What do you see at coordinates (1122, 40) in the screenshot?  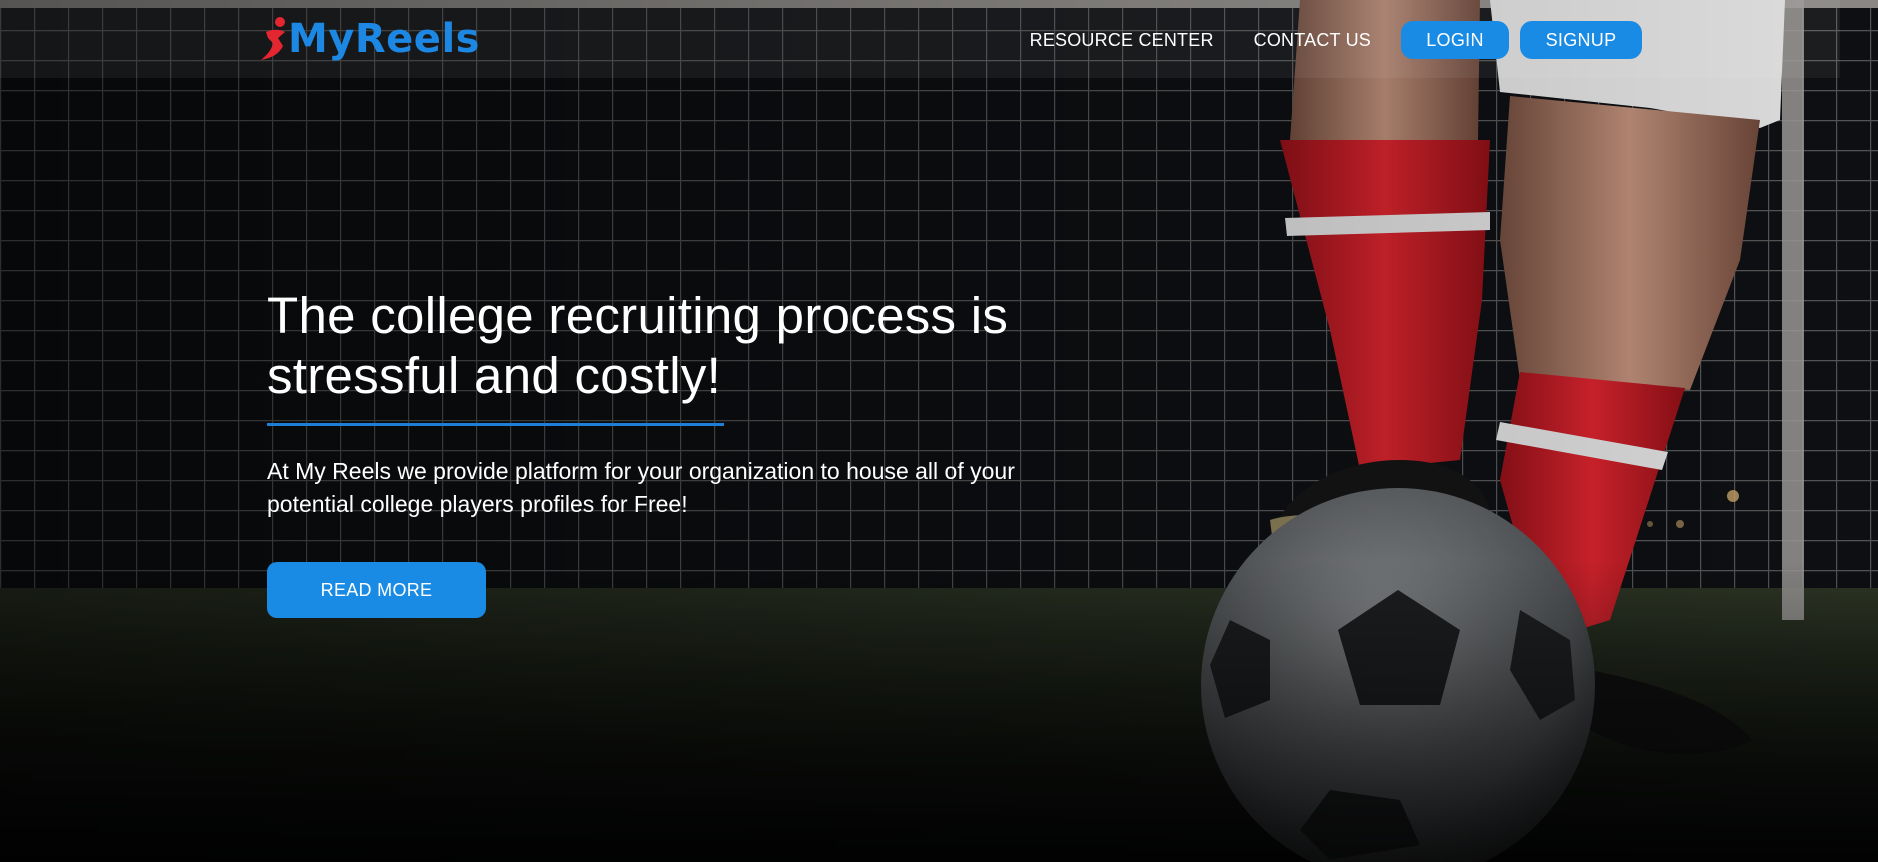 I see `nav-link-resource-center: RESOURCE CENTER` at bounding box center [1122, 40].